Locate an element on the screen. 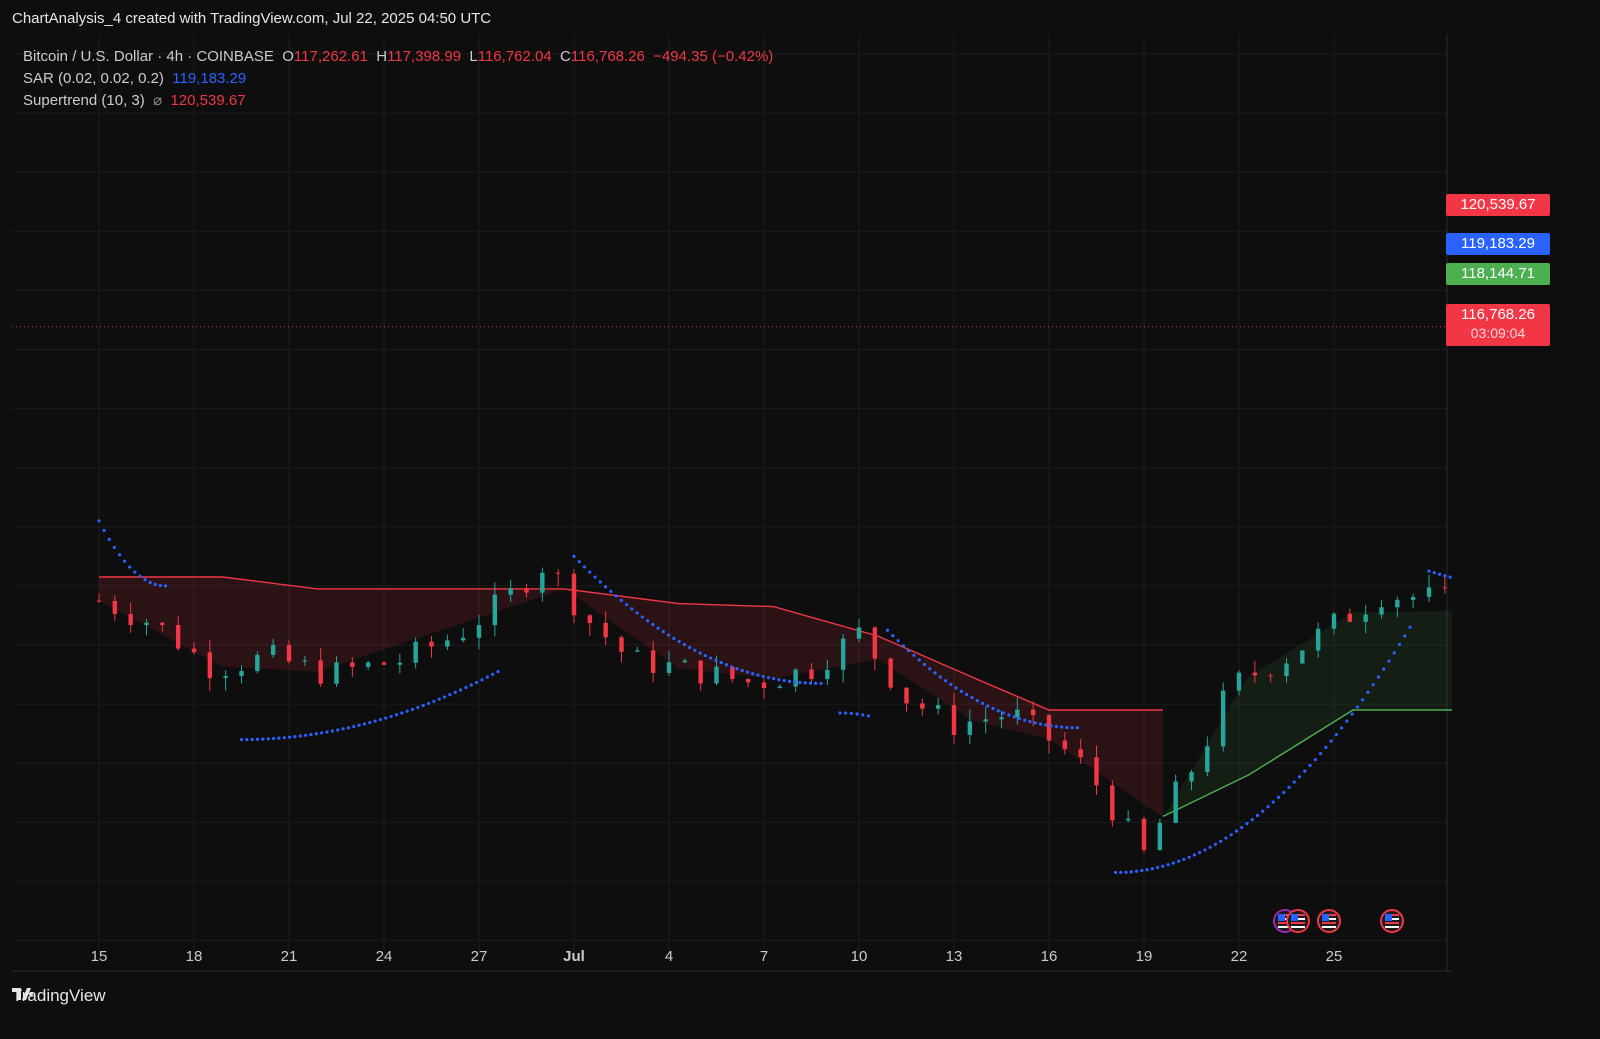 The image size is (1600, 1039). hidden-eye-icon: ⌀ is located at coordinates (157, 100).